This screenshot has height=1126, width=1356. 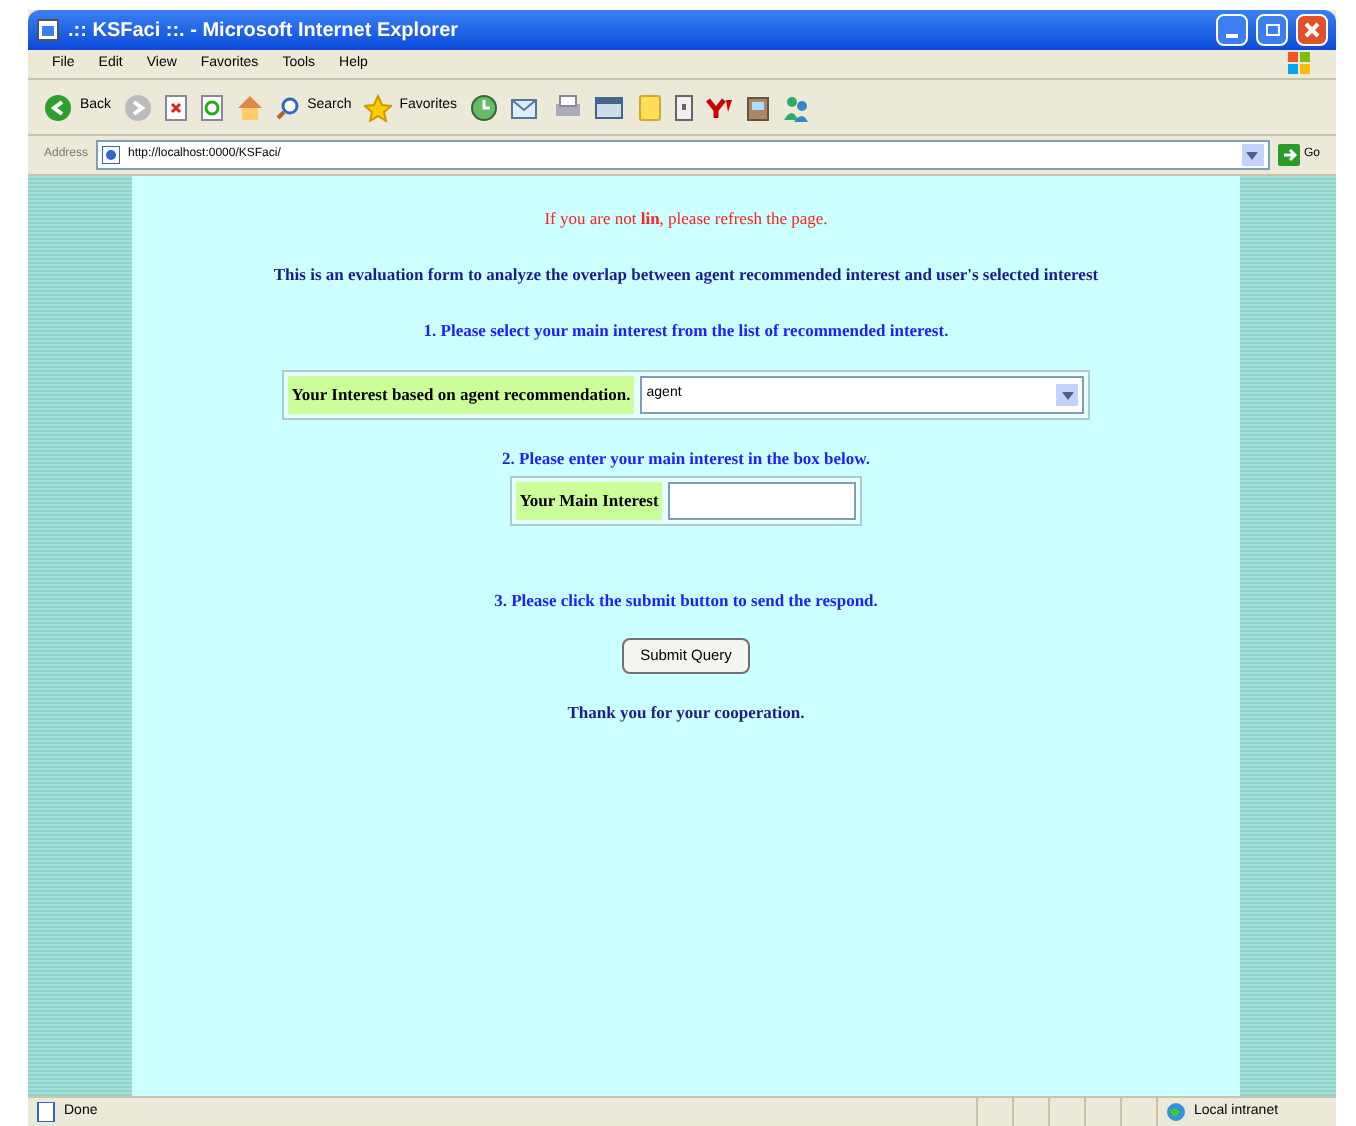 I want to click on device-icon, so click(x=683, y=107).